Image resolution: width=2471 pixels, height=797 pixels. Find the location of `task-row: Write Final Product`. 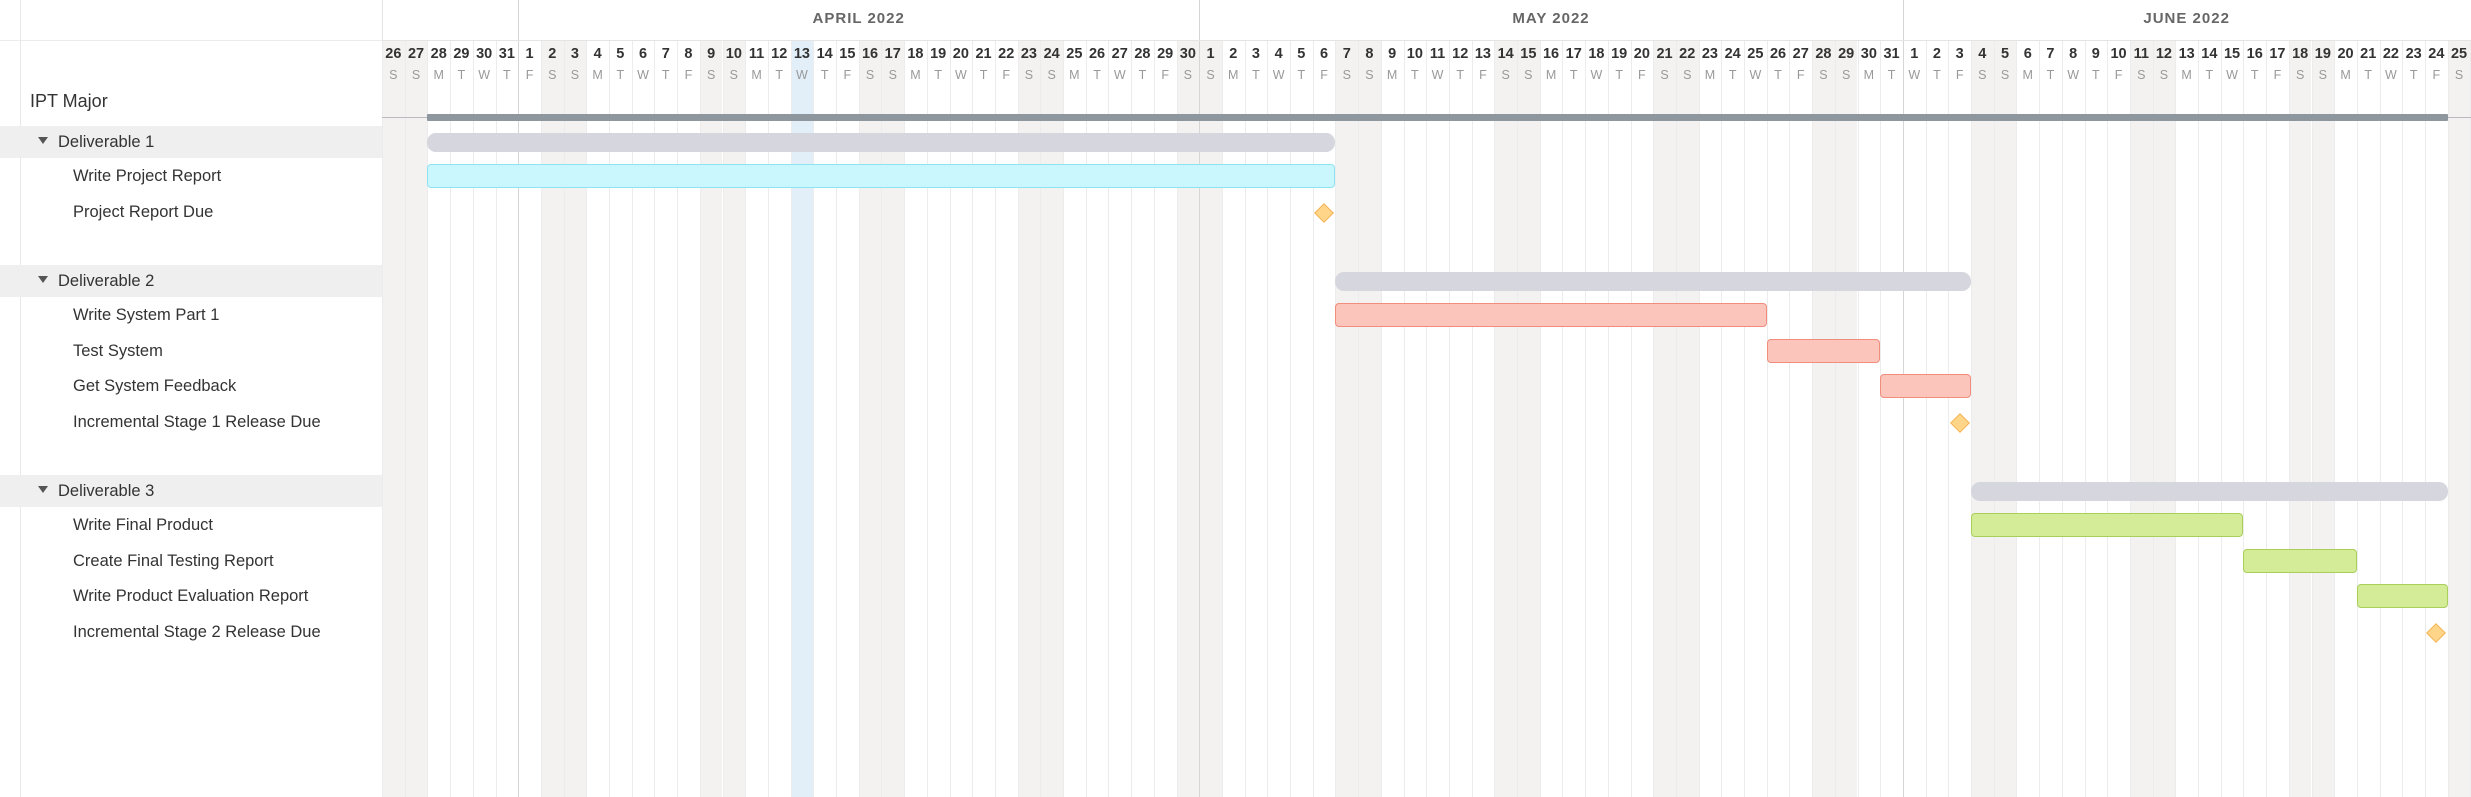

task-row: Write Final Product is located at coordinates (143, 525).